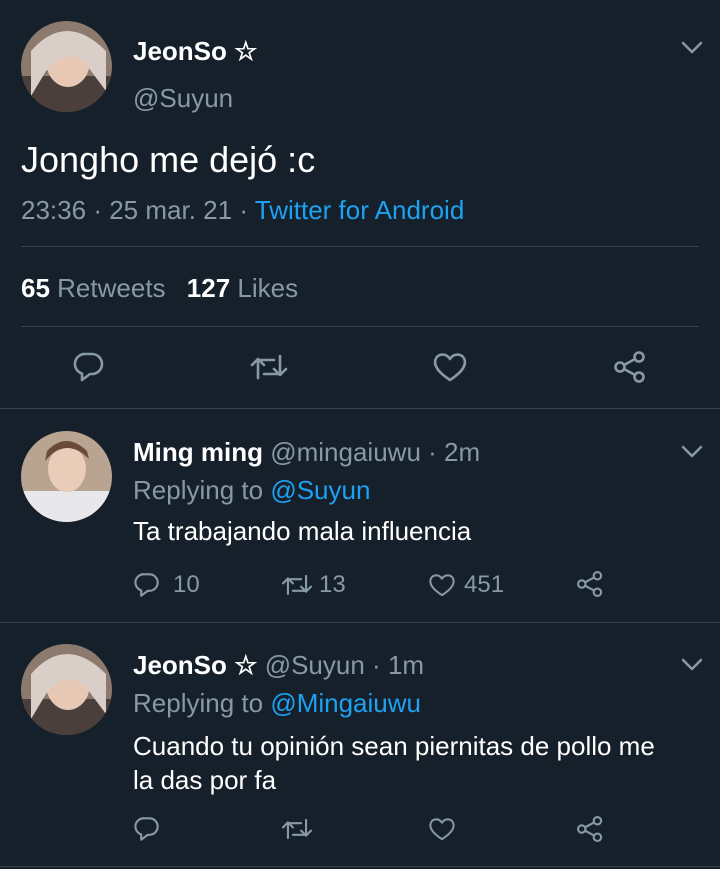 The height and width of the screenshot is (869, 720). What do you see at coordinates (111, 288) in the screenshot?
I see `retweets-label: Retweets` at bounding box center [111, 288].